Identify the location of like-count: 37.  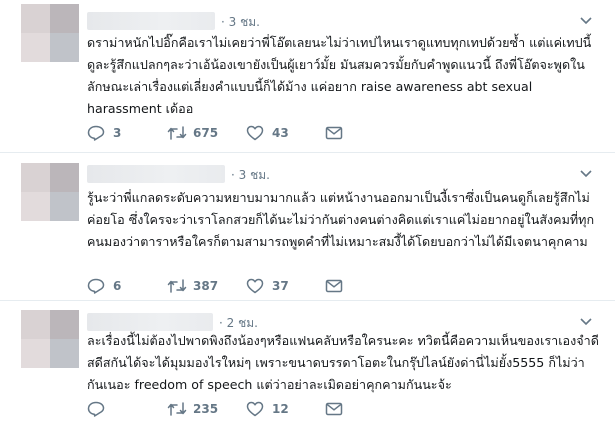
(280, 286).